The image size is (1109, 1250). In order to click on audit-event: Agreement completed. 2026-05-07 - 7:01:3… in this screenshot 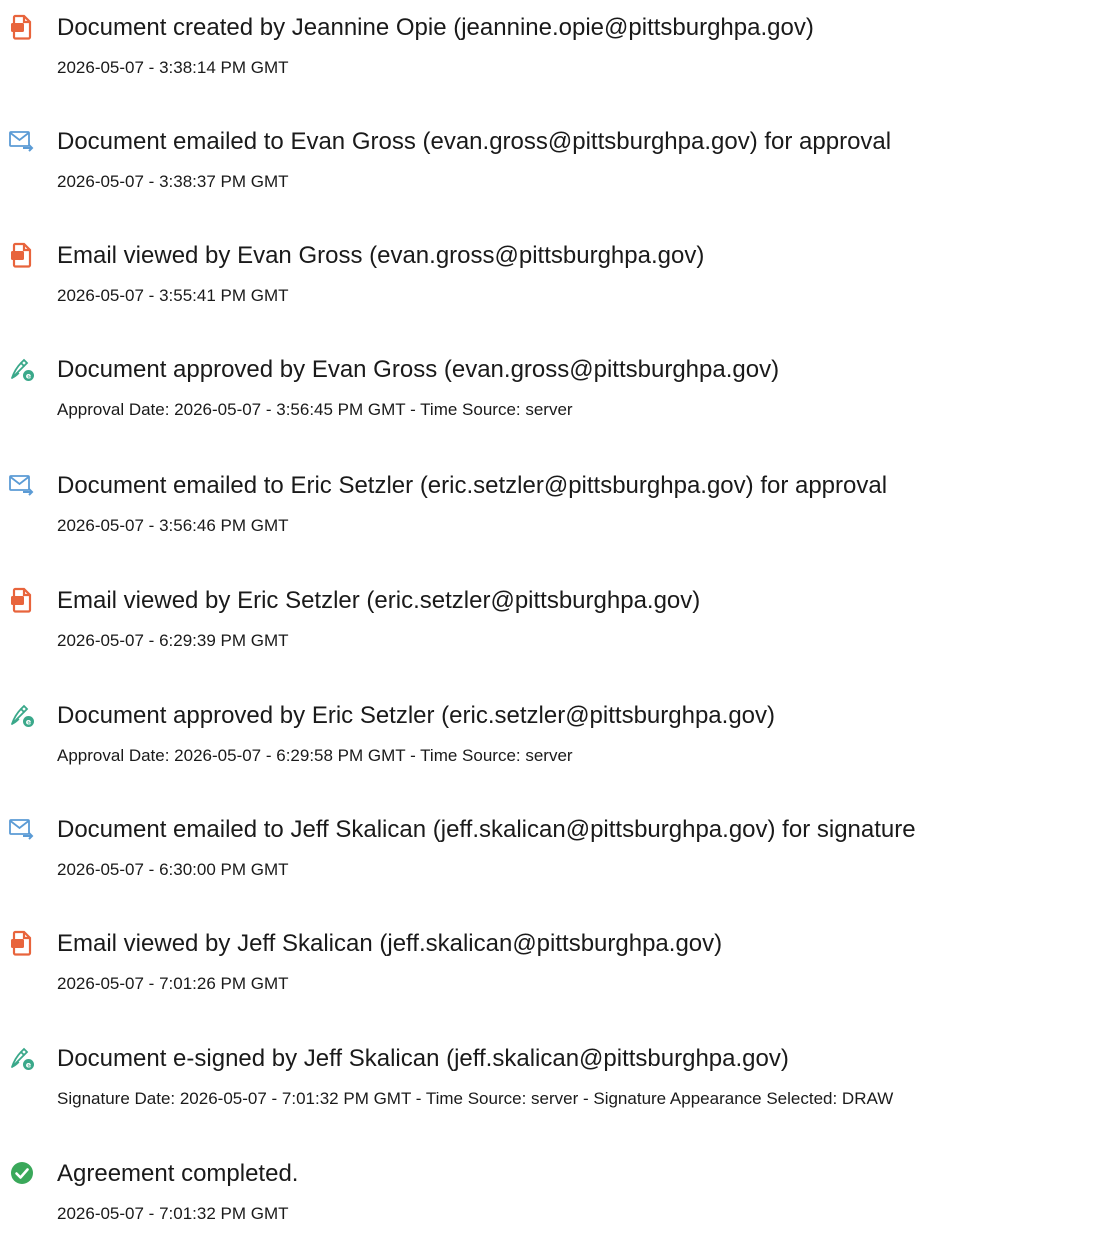, I will do `click(554, 1205)`.